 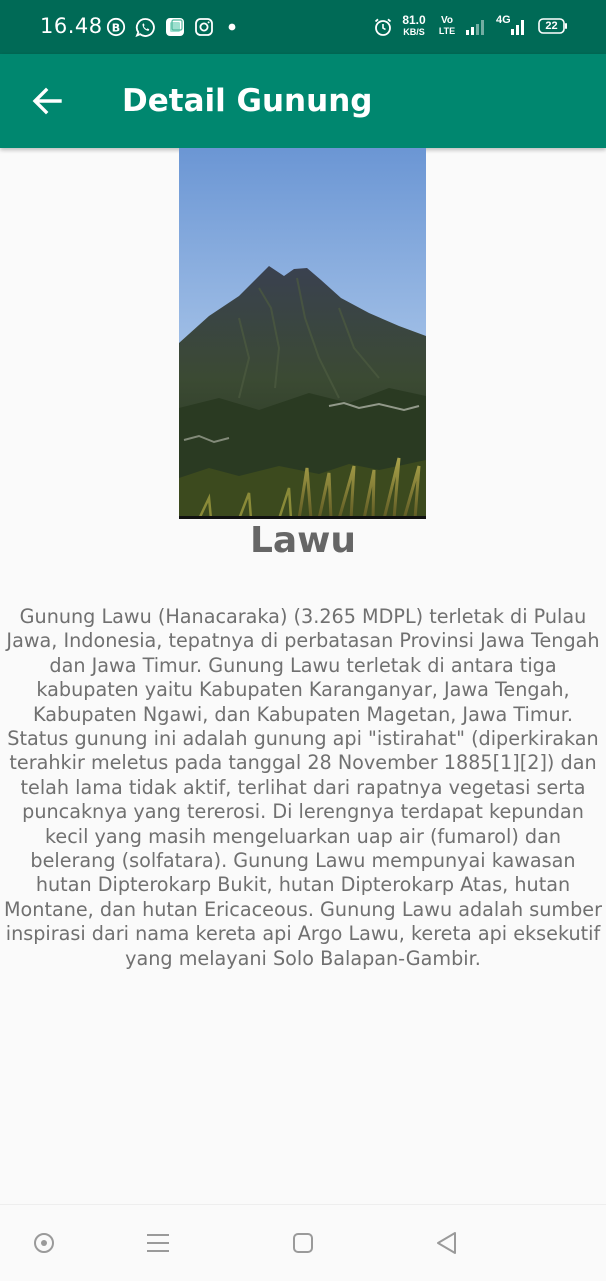 What do you see at coordinates (247, 101) in the screenshot?
I see `page-title: Detail Gunung` at bounding box center [247, 101].